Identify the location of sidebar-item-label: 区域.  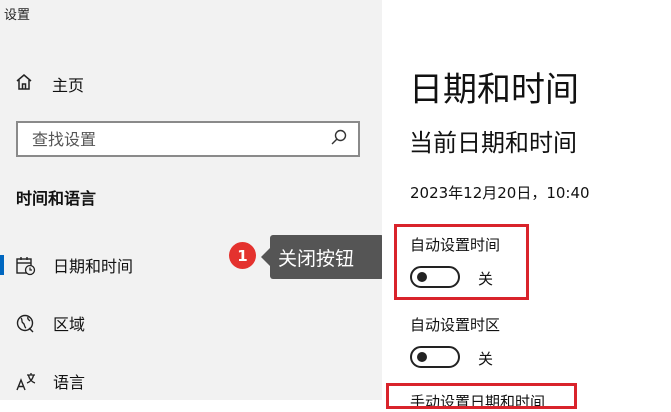
(69, 324).